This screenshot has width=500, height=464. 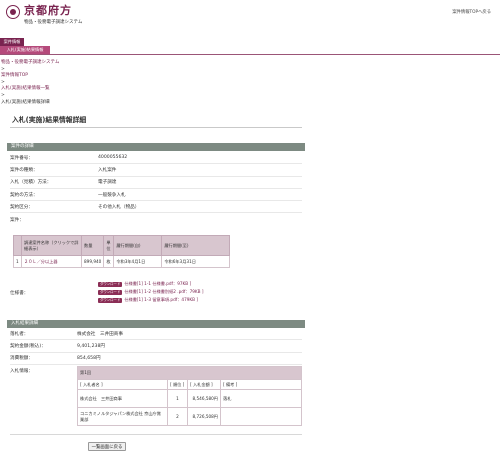 What do you see at coordinates (25, 50) in the screenshot?
I see `tab-bid-results: 入札(実施)結果情報` at bounding box center [25, 50].